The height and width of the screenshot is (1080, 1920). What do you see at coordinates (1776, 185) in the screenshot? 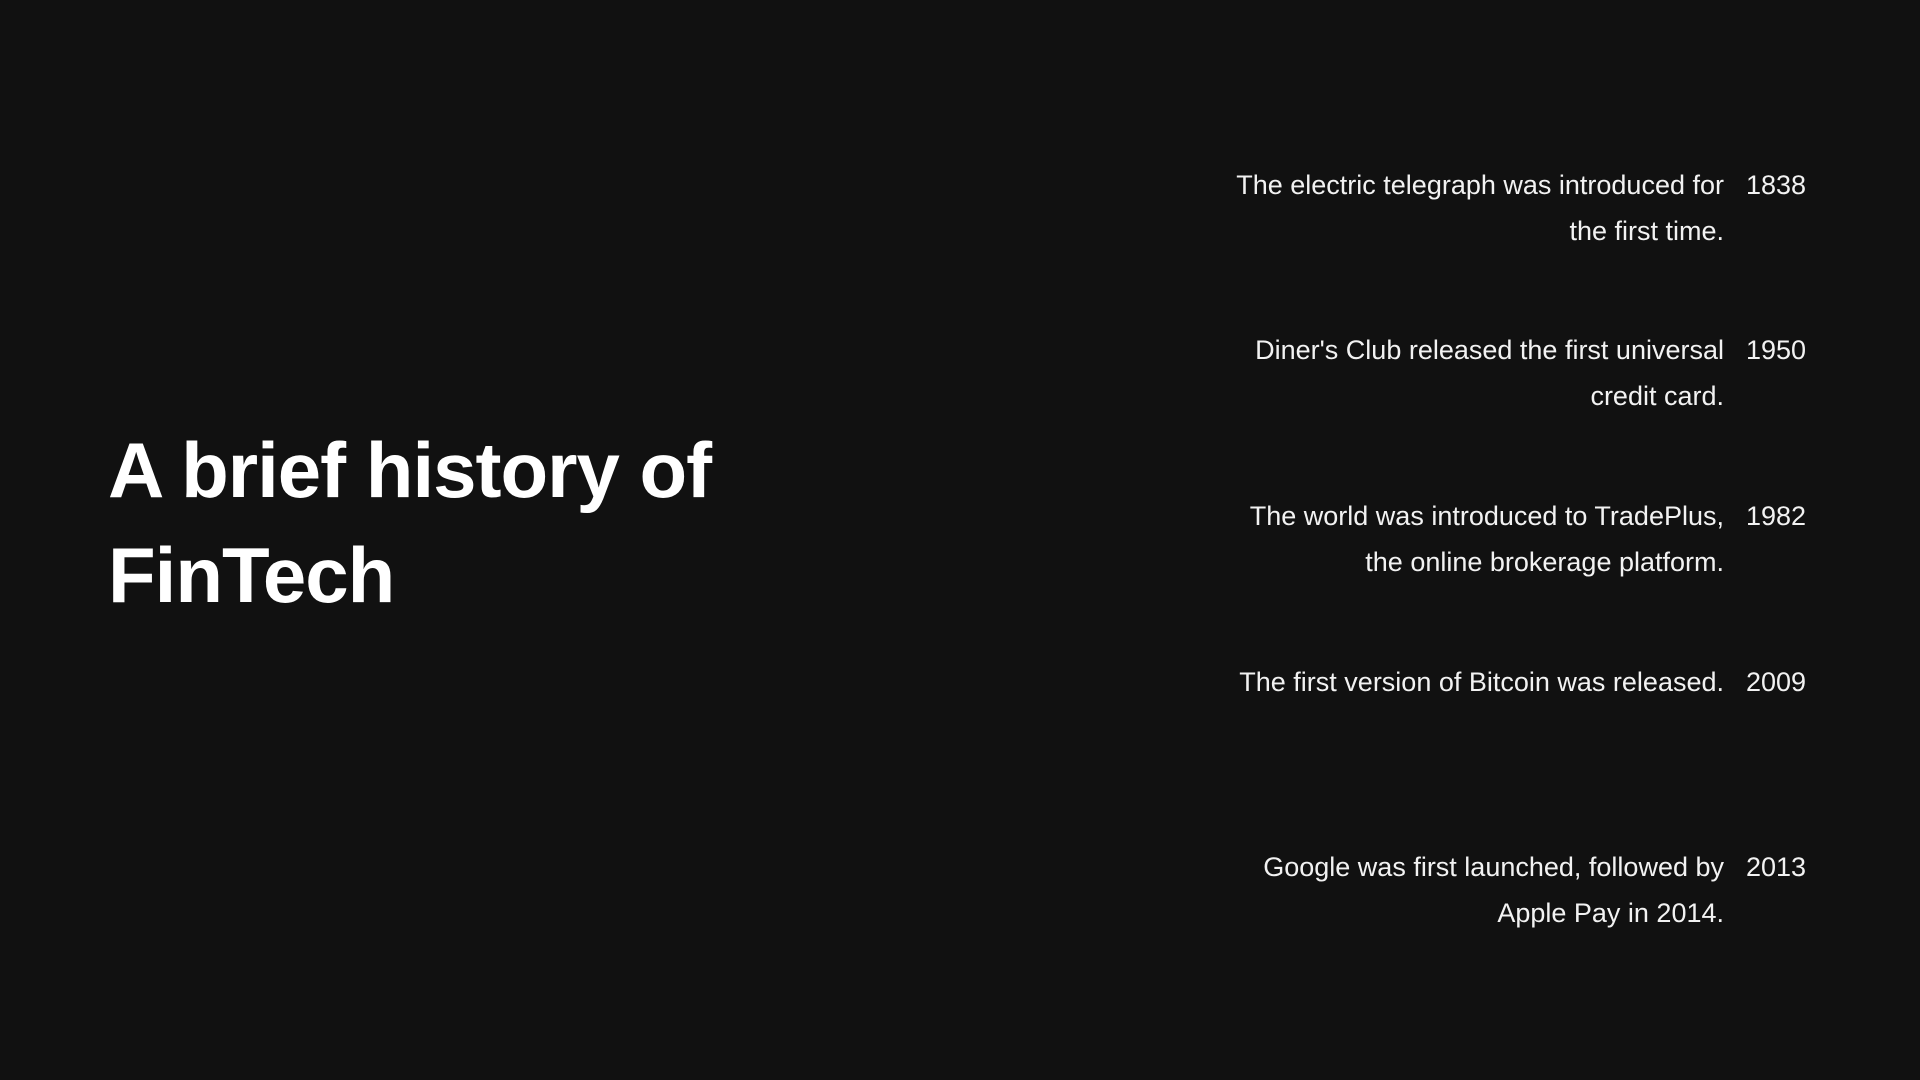
I see `event-year: 1838` at bounding box center [1776, 185].